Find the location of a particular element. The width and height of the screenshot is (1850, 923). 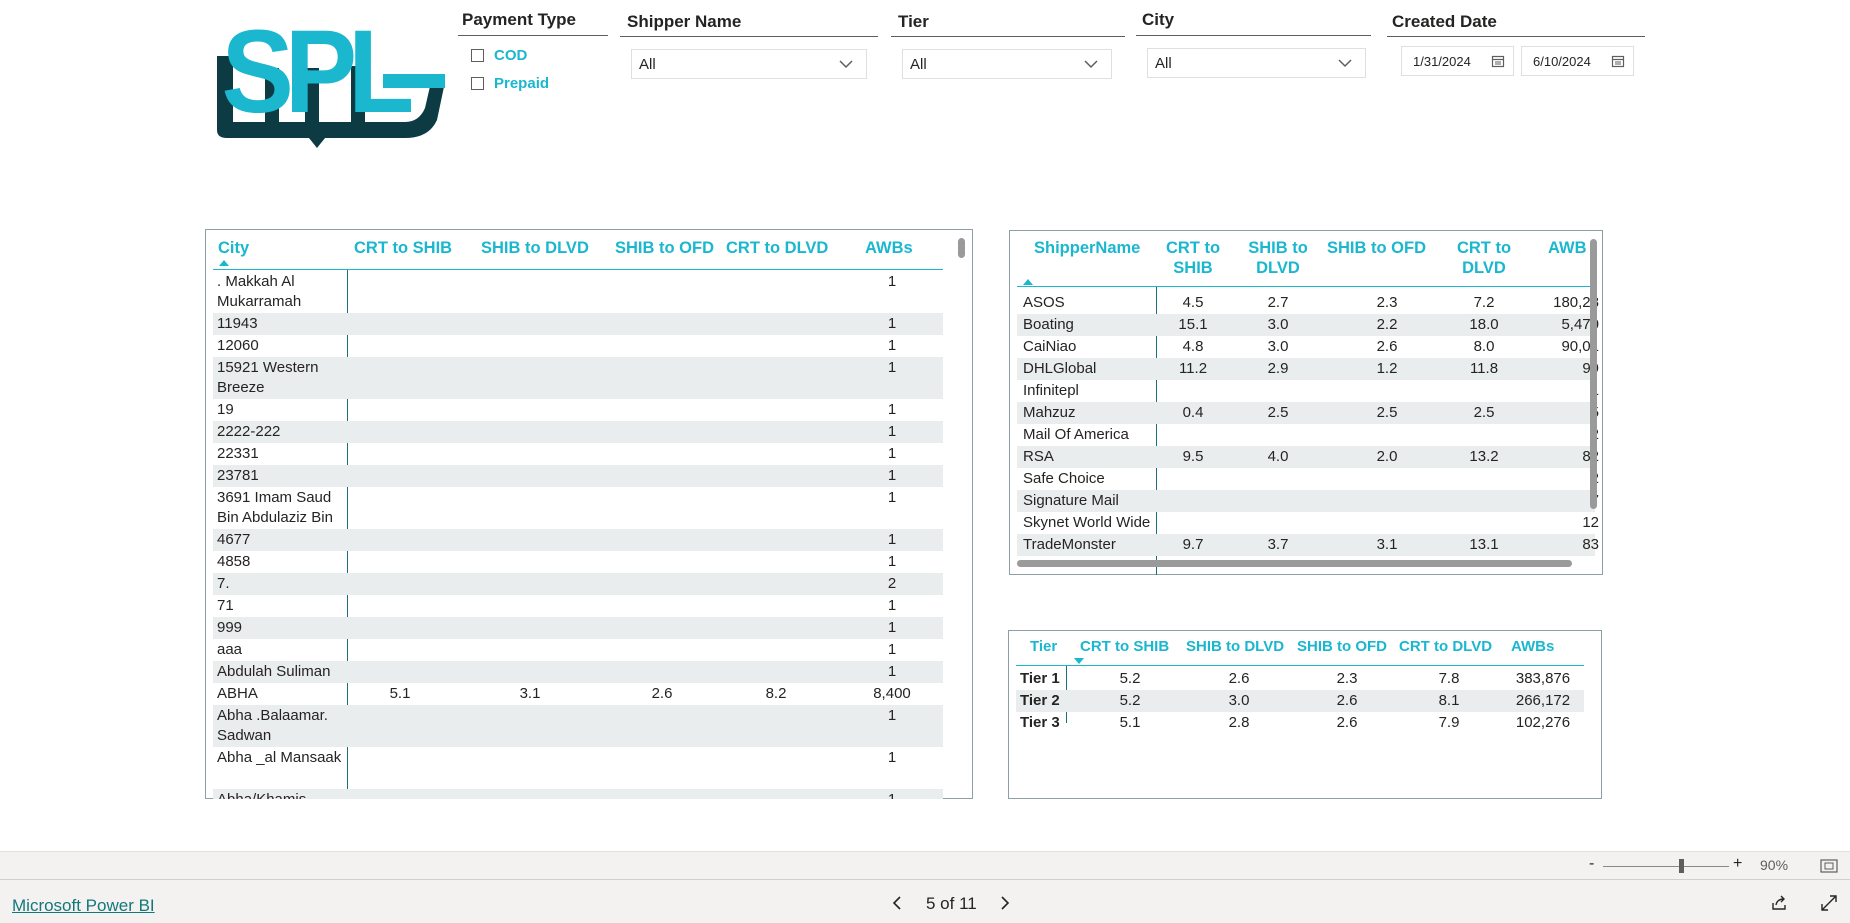

share-icon is located at coordinates (1779, 903).